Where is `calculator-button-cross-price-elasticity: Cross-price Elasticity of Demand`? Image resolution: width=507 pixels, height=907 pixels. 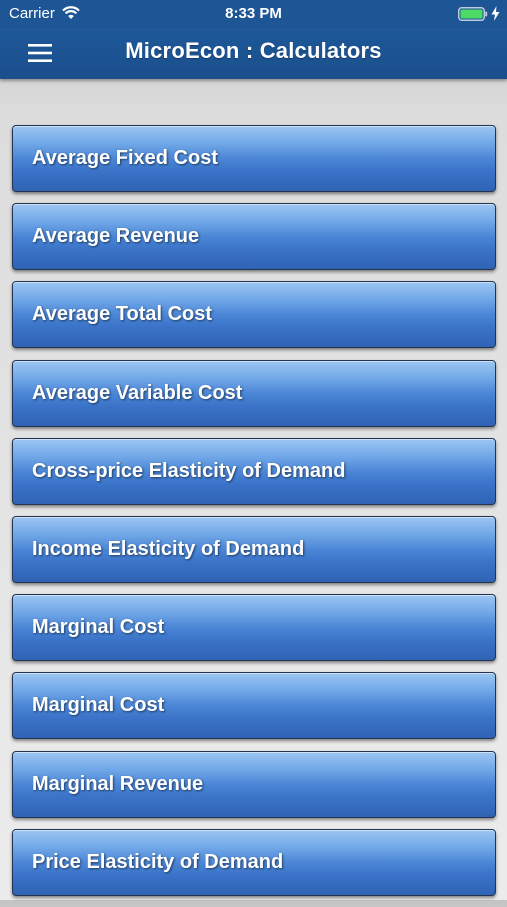
calculator-button-cross-price-elasticity: Cross-price Elasticity of Demand is located at coordinates (254, 471).